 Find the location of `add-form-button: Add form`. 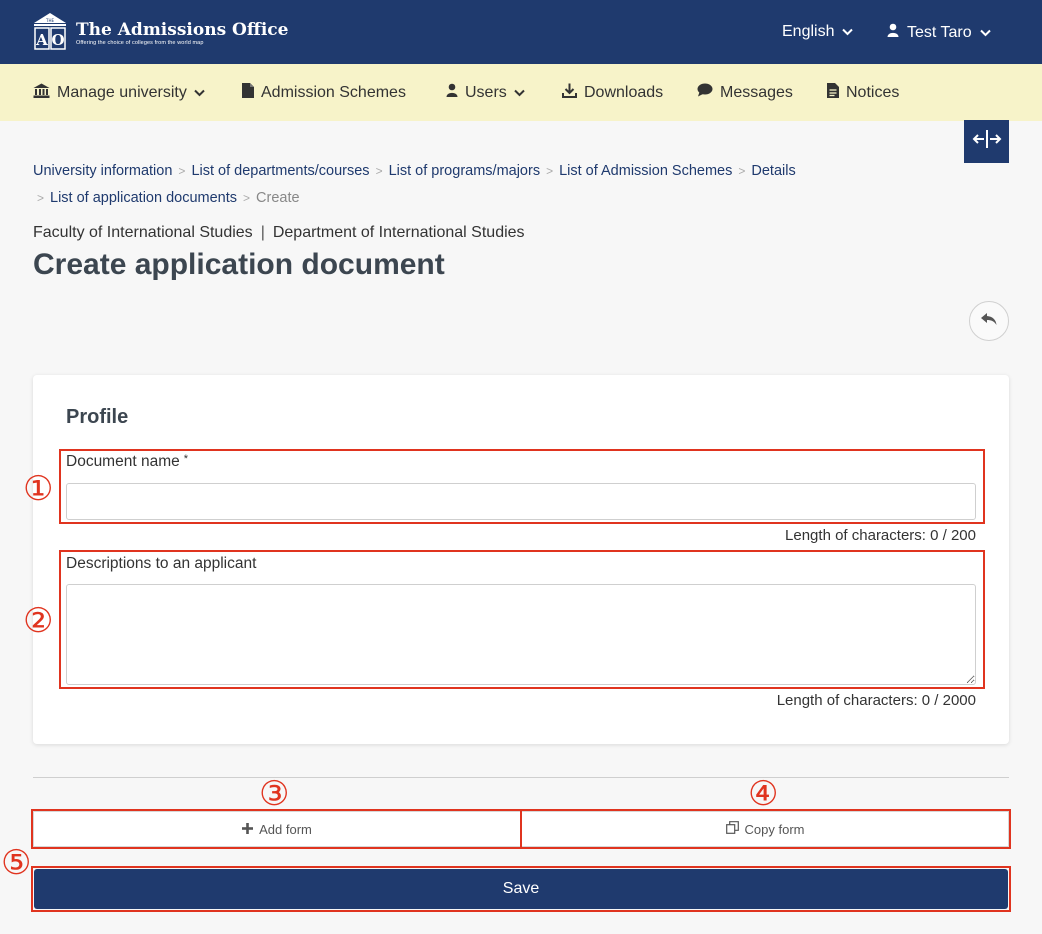

add-form-button: Add form is located at coordinates (277, 829).